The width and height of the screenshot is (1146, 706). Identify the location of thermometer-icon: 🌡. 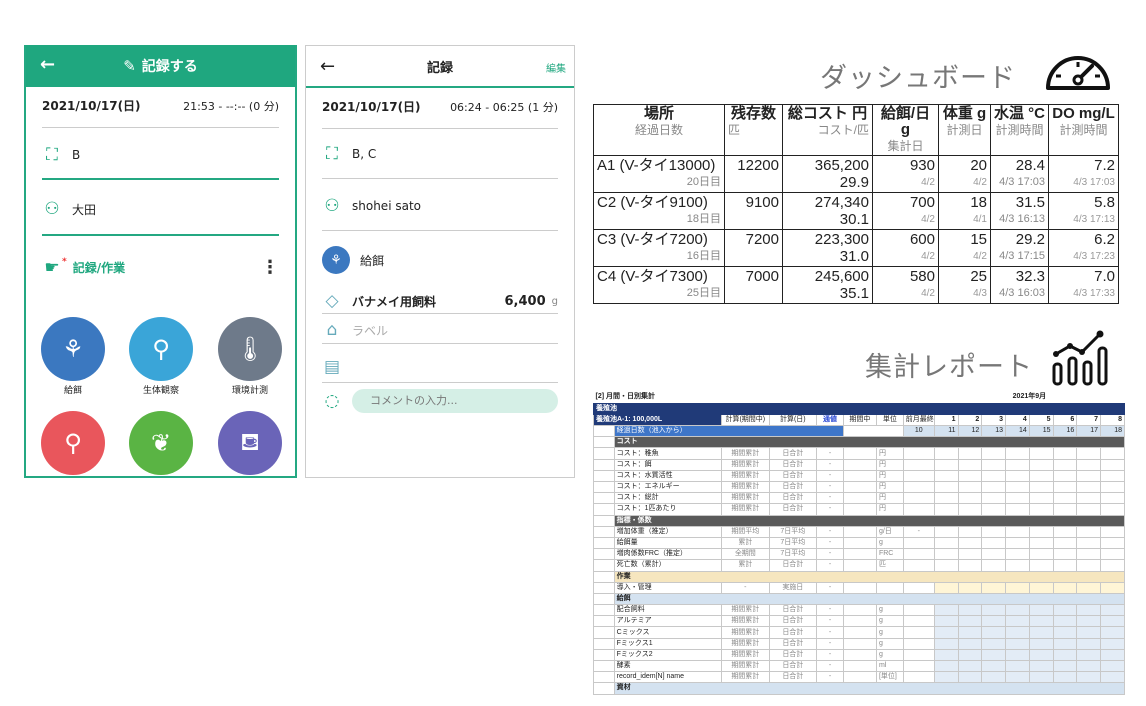
(250, 349).